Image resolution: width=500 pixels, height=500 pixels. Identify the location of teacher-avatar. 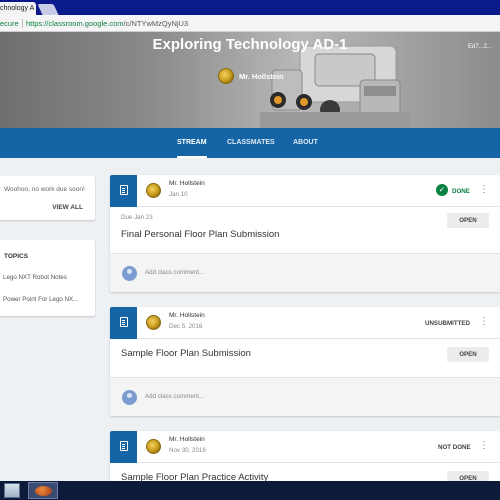
(226, 76).